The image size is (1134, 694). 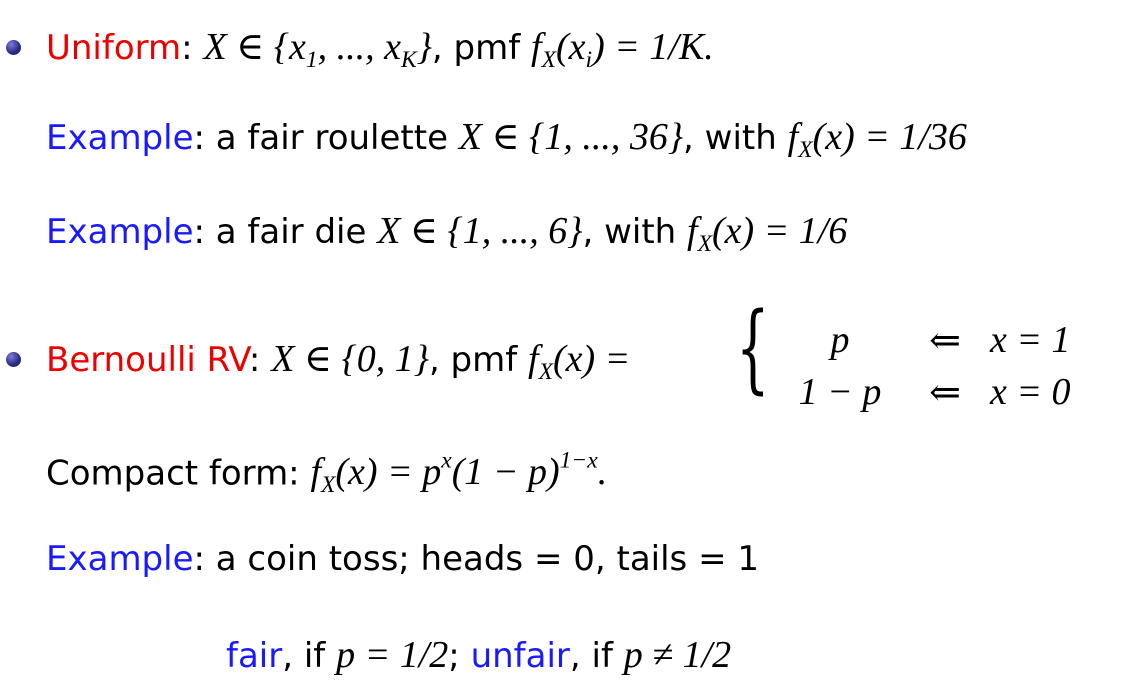 I want to click on bernoulli-term: Bernoulli RV, so click(x=147, y=360).